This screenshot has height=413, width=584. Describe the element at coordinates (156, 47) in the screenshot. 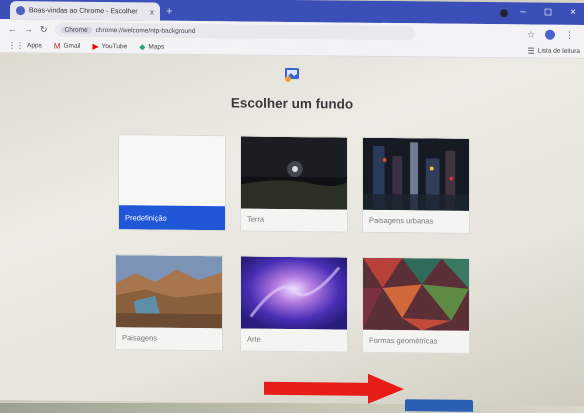

I see `bookmark-label: Maps` at that location.